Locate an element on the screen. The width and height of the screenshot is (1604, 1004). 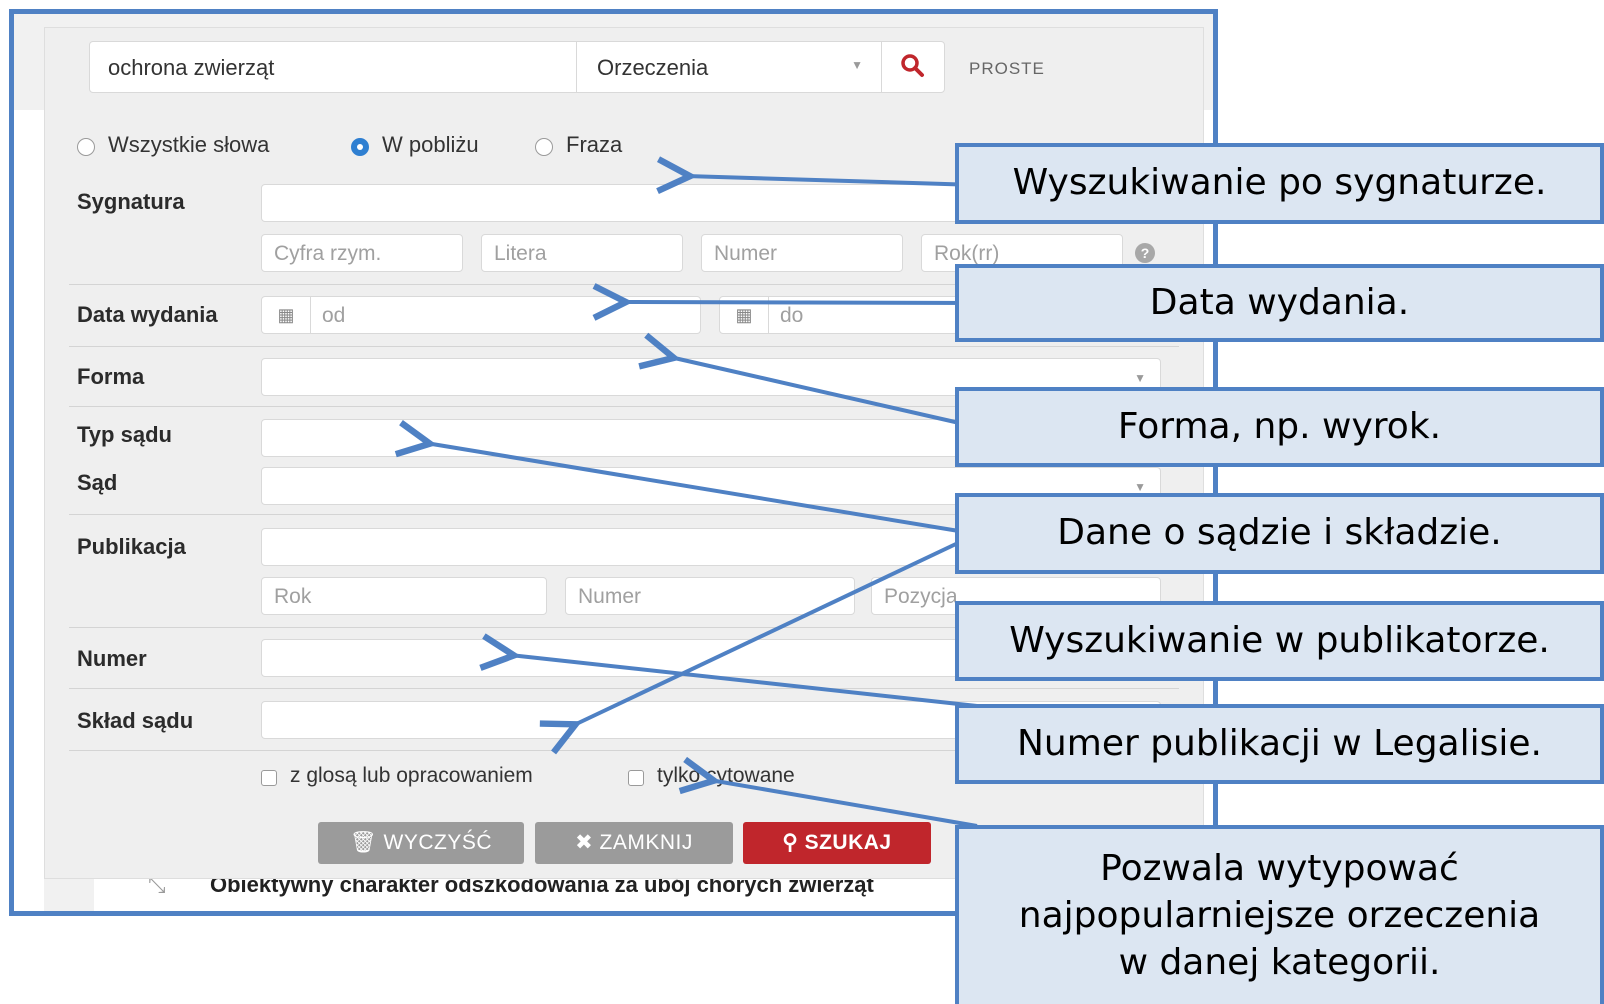
callout-court: Dane o sądzie i składzie. is located at coordinates (1279, 533).